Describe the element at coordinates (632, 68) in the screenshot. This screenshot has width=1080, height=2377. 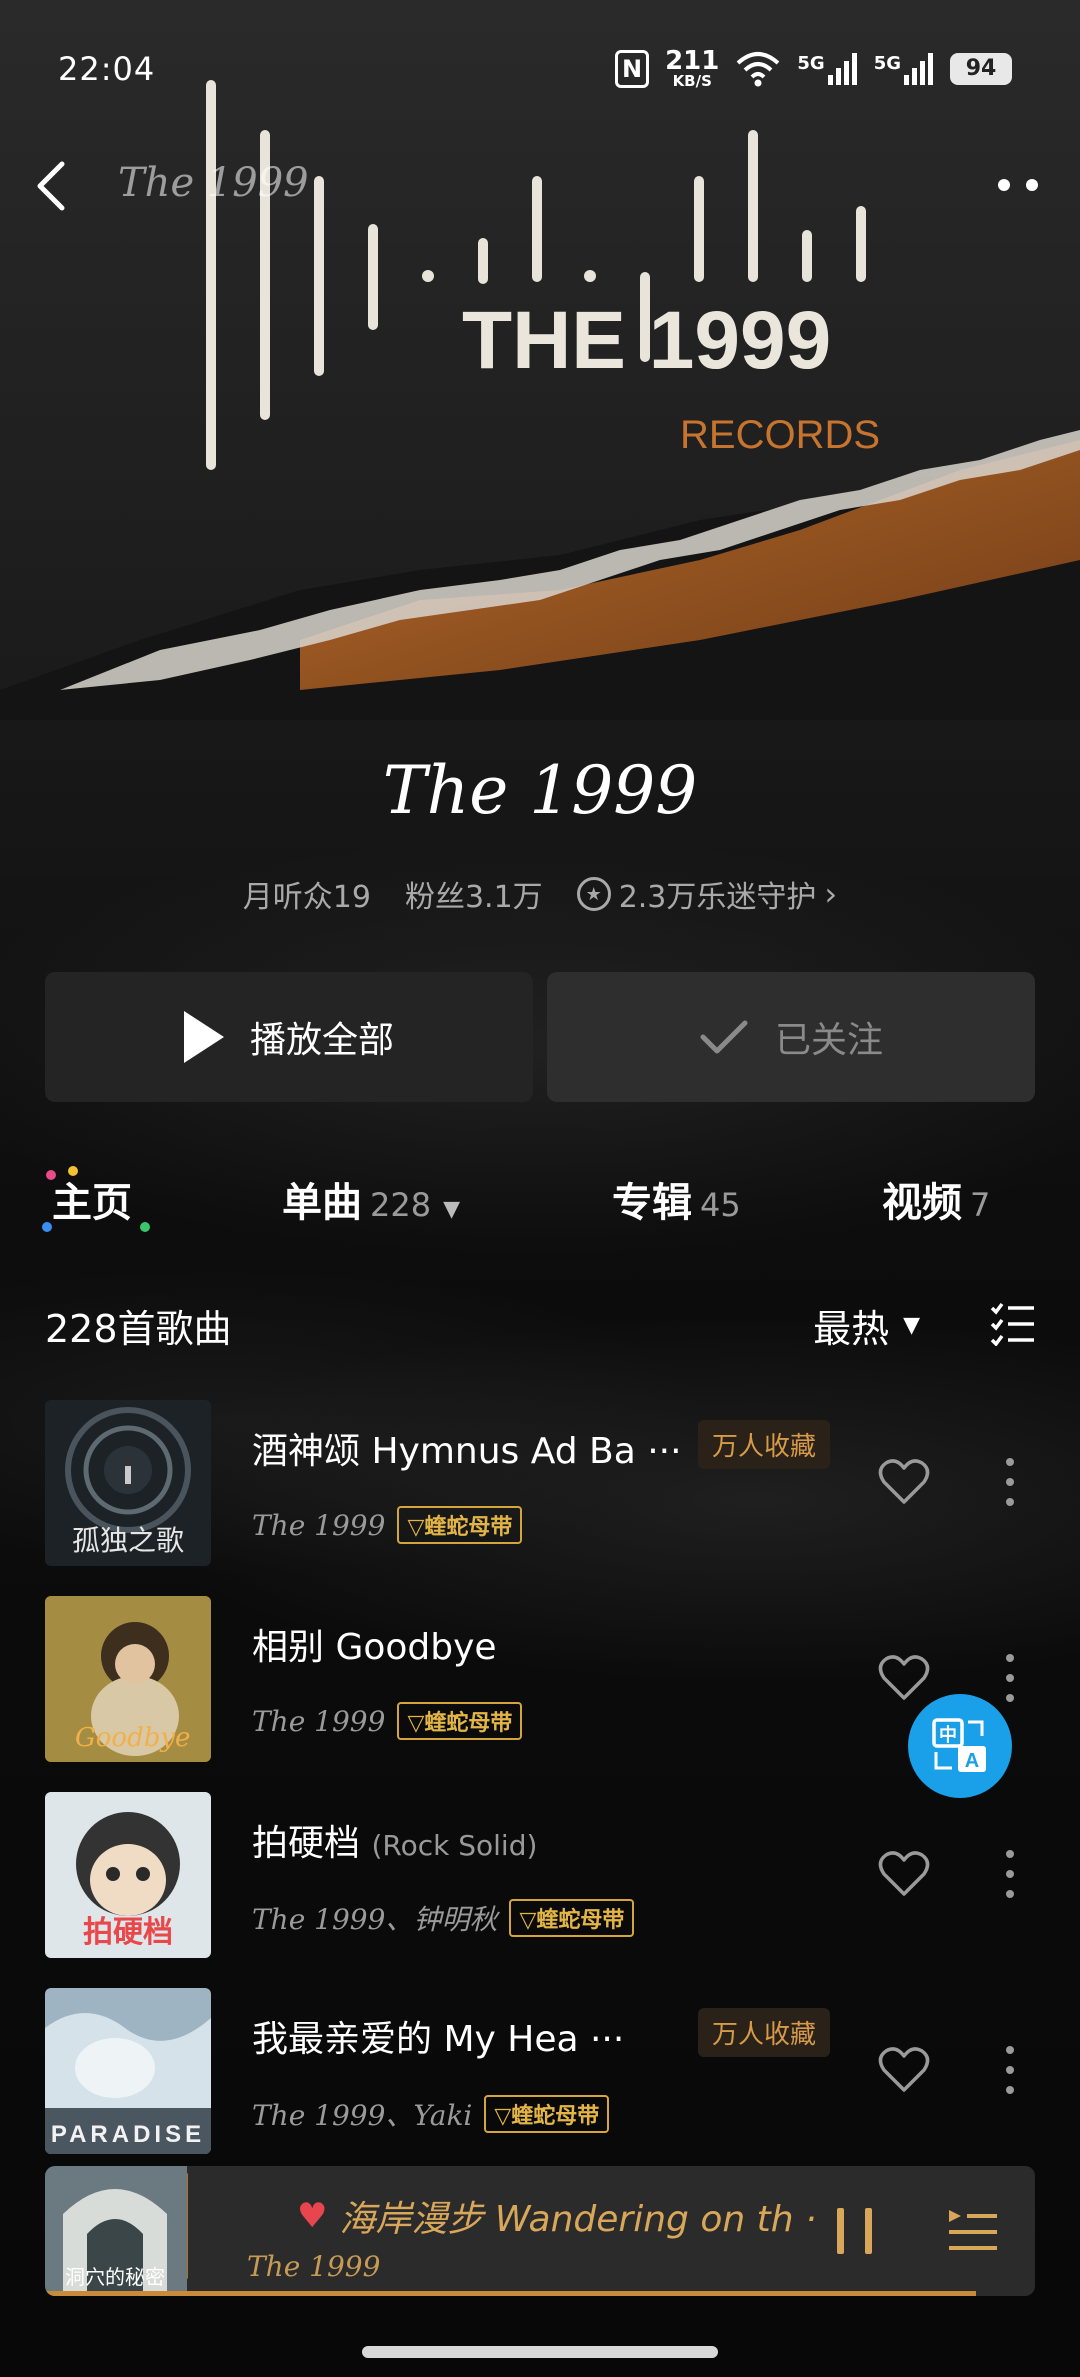
I see `nfc-icon: N` at that location.